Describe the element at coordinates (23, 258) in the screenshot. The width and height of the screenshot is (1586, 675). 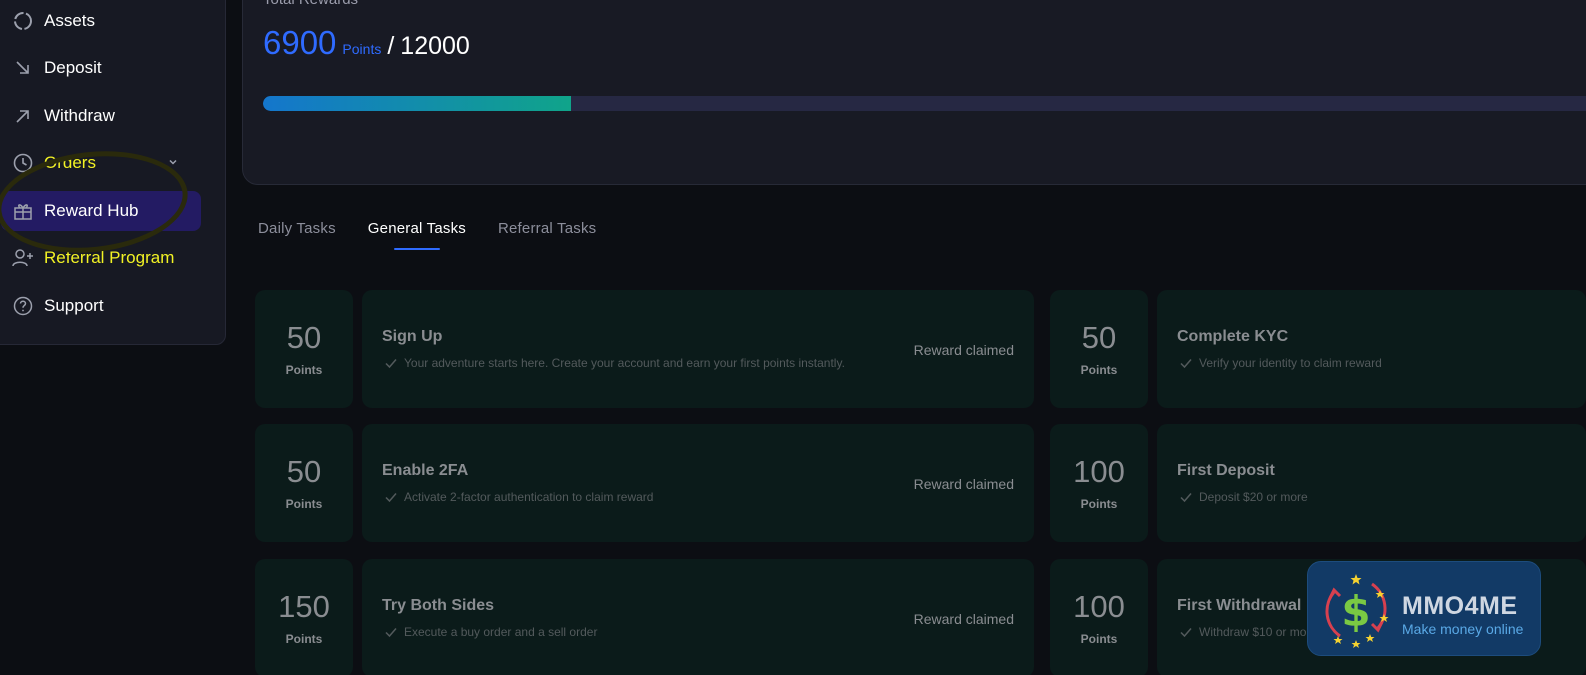
I see `add-user-icon` at that location.